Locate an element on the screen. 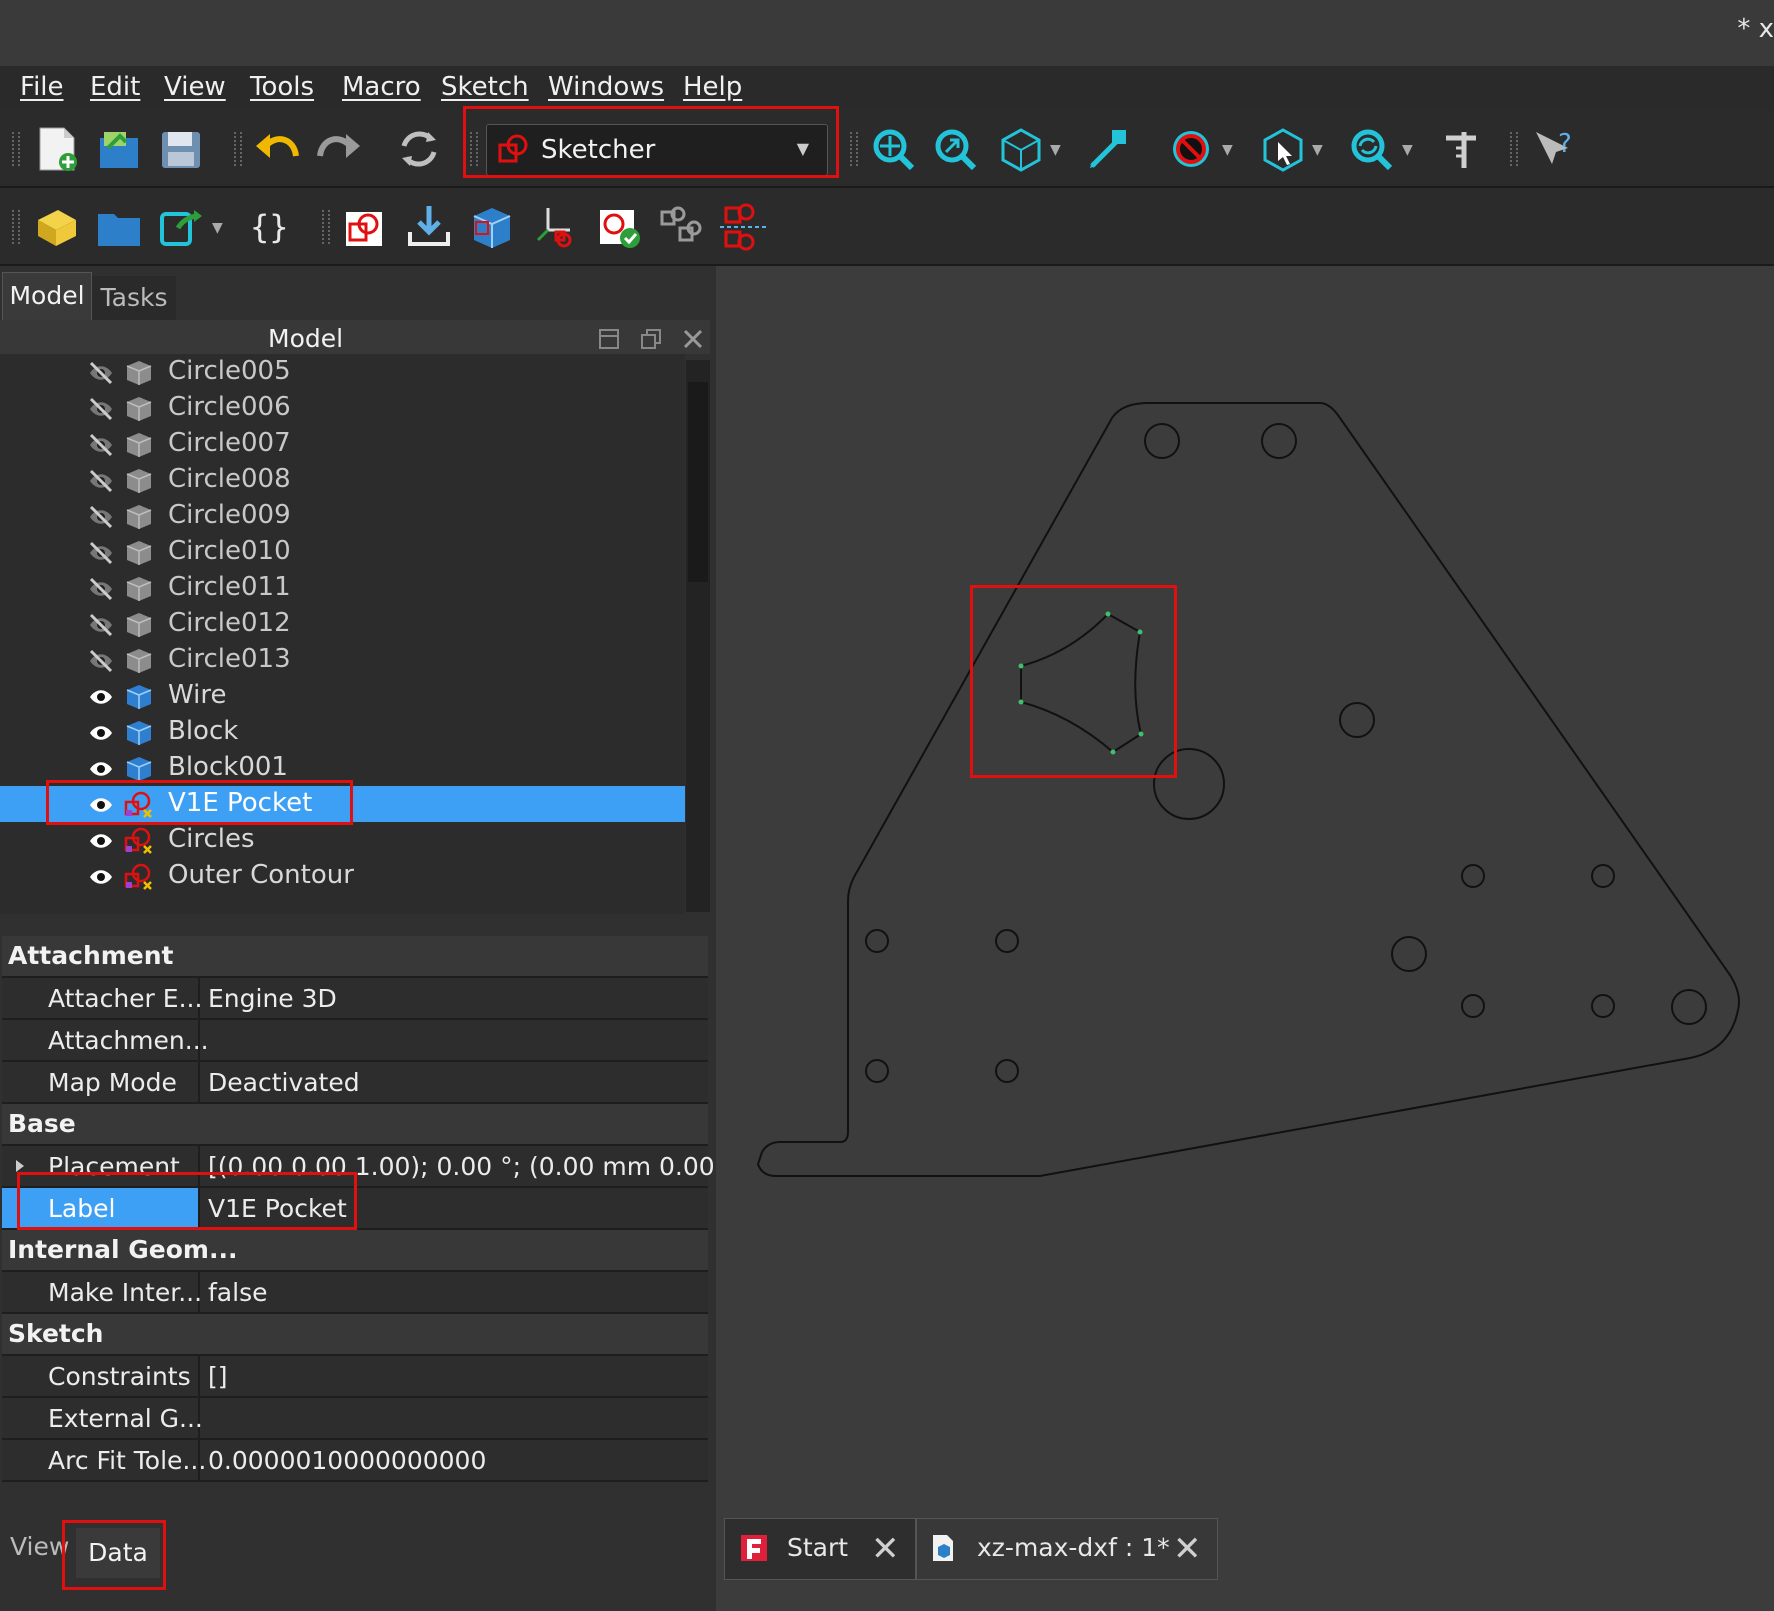 This screenshot has width=1774, height=1611. group-icon is located at coordinates (119, 227).